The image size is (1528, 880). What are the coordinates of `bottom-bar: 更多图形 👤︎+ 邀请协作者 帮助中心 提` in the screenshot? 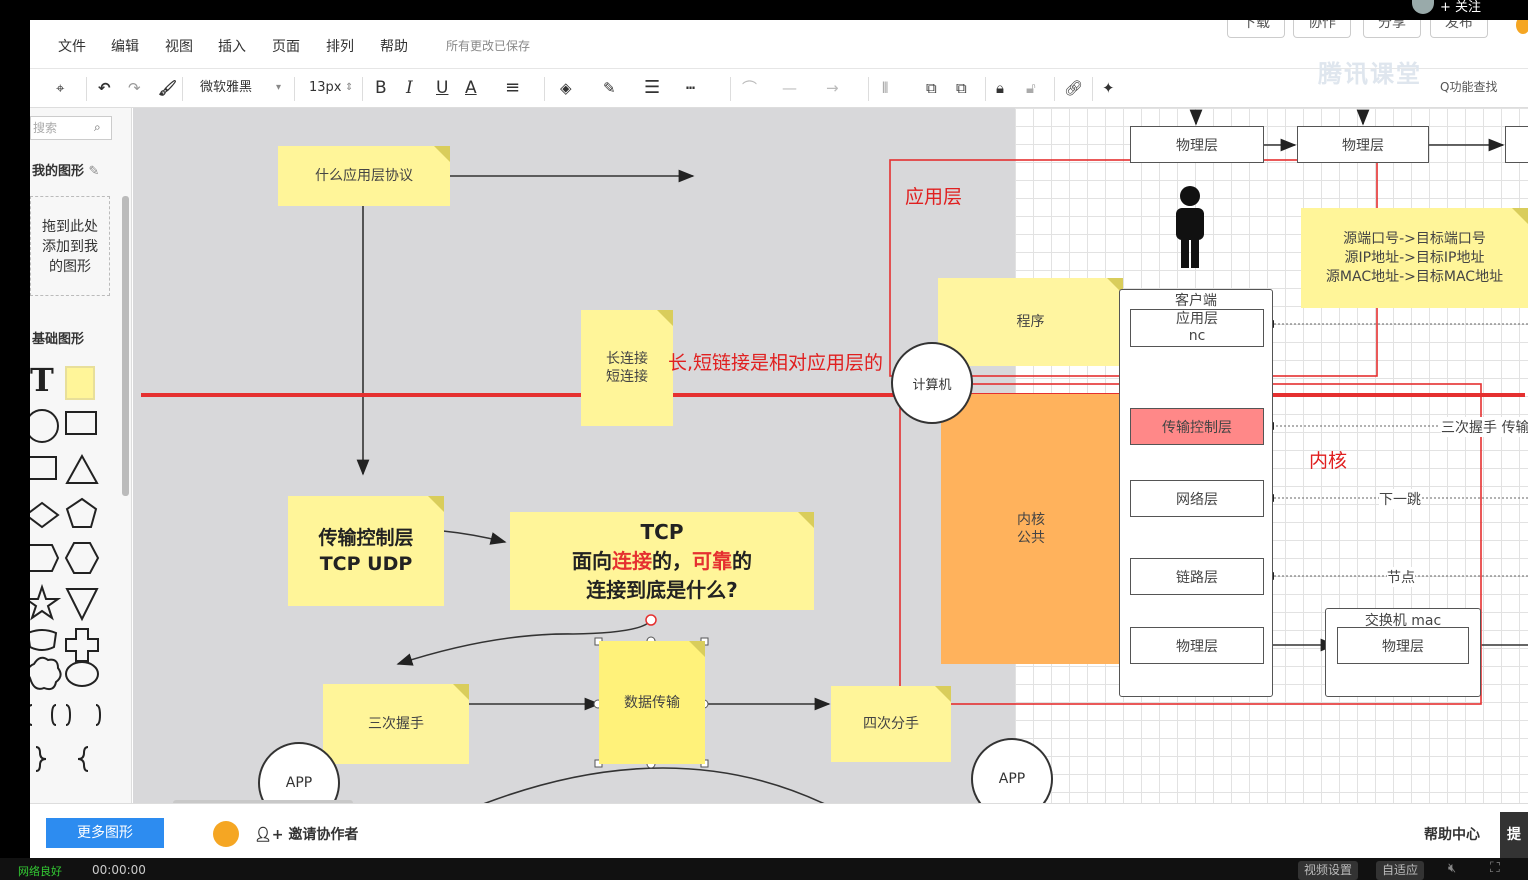 It's located at (779, 830).